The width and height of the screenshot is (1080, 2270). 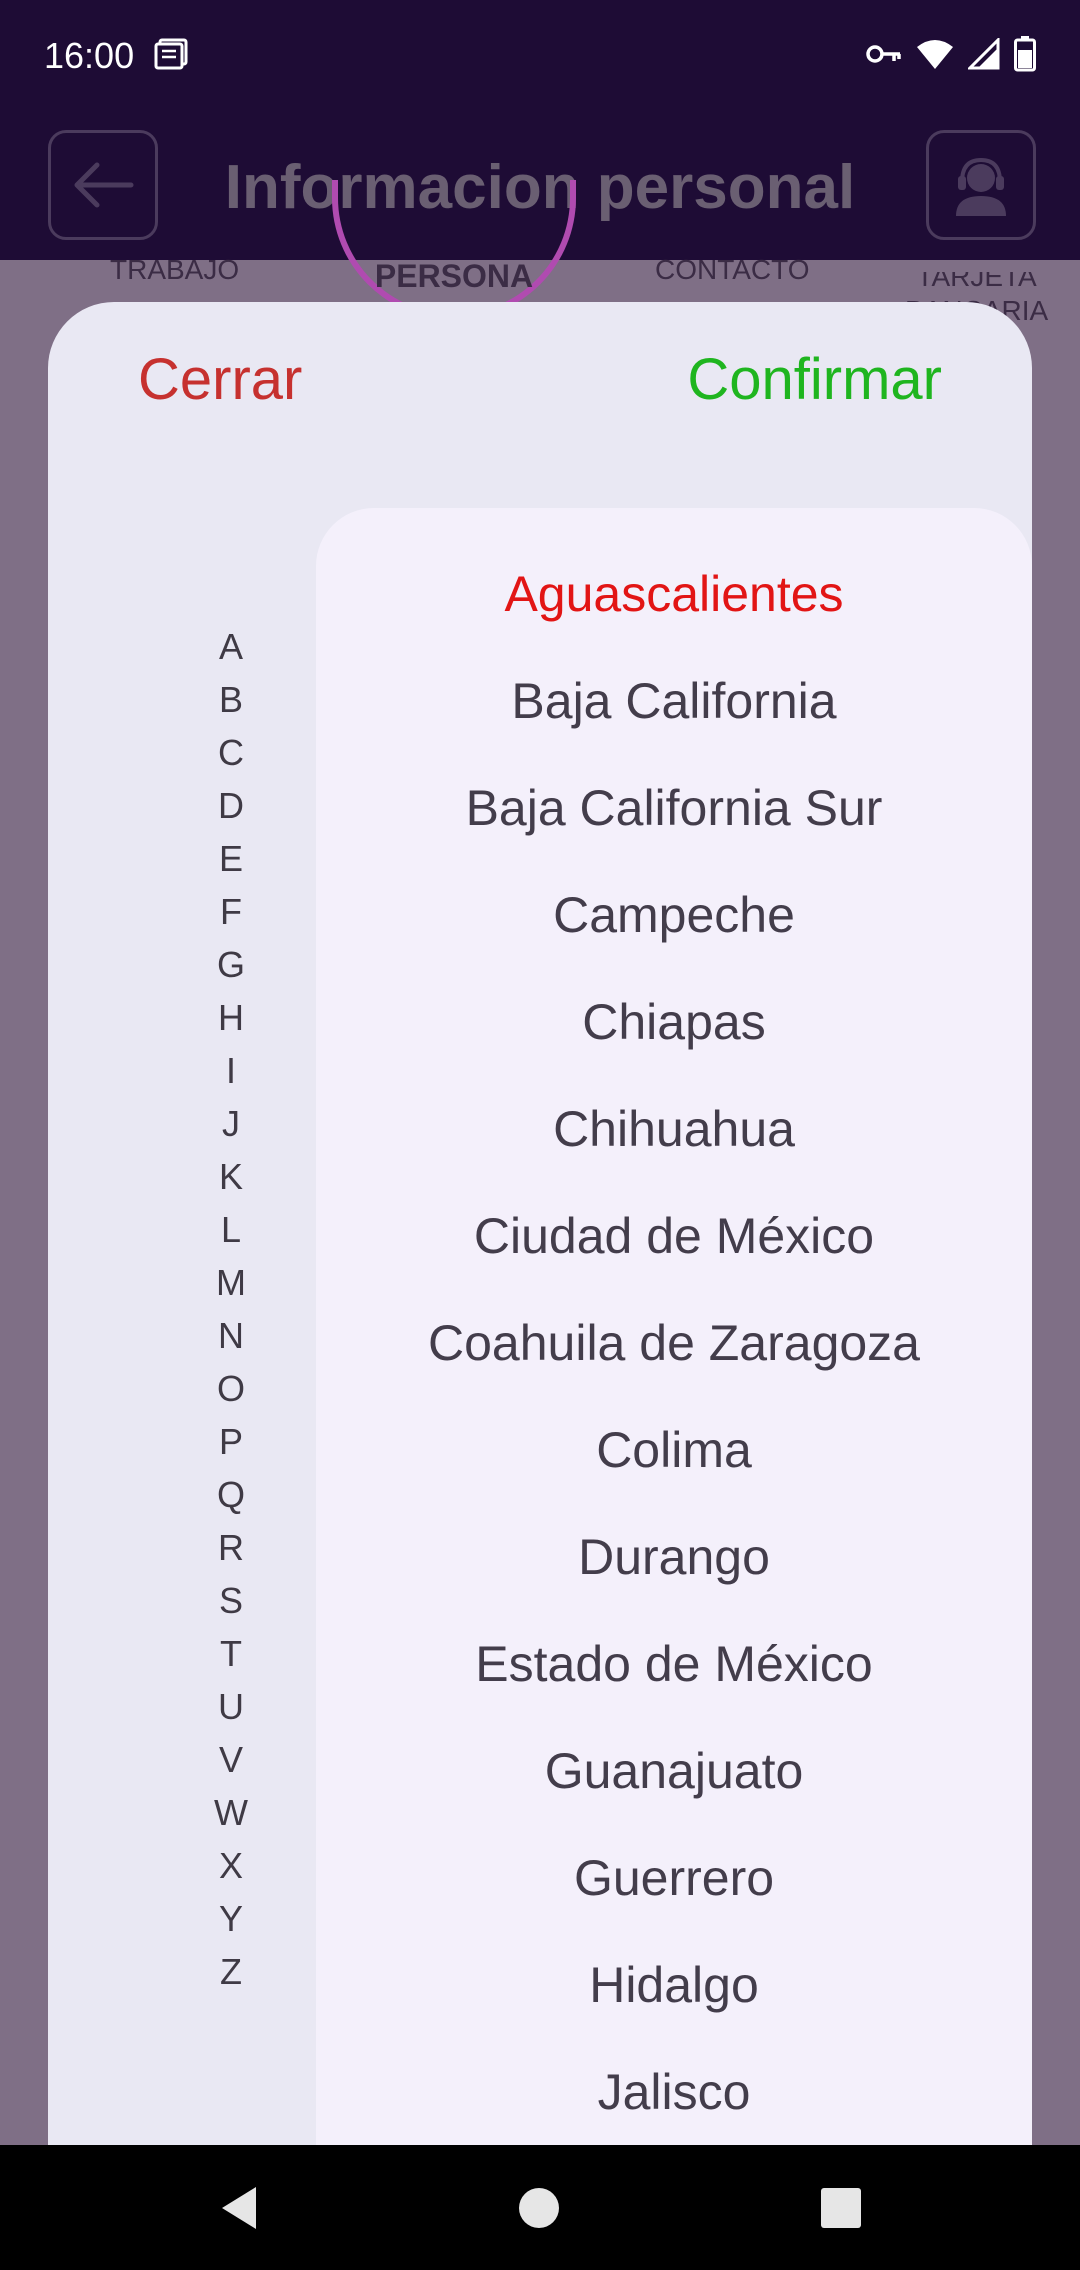 I want to click on battery-icon, so click(x=1025, y=56).